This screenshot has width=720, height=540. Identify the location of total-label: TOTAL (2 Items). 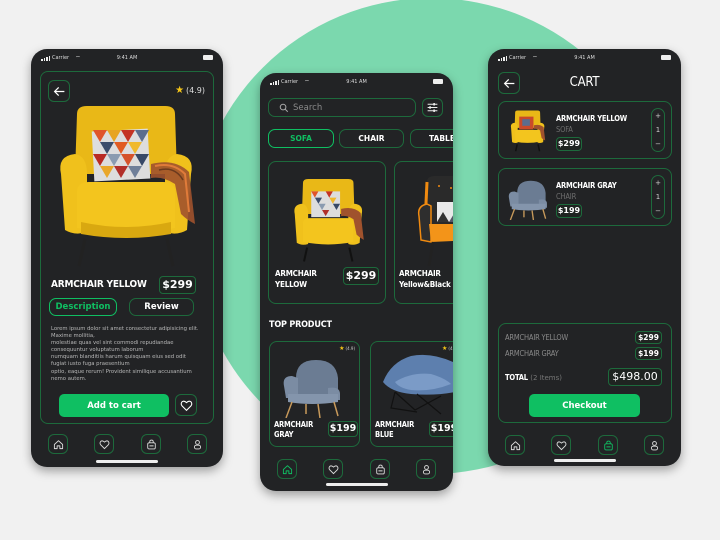
(534, 377).